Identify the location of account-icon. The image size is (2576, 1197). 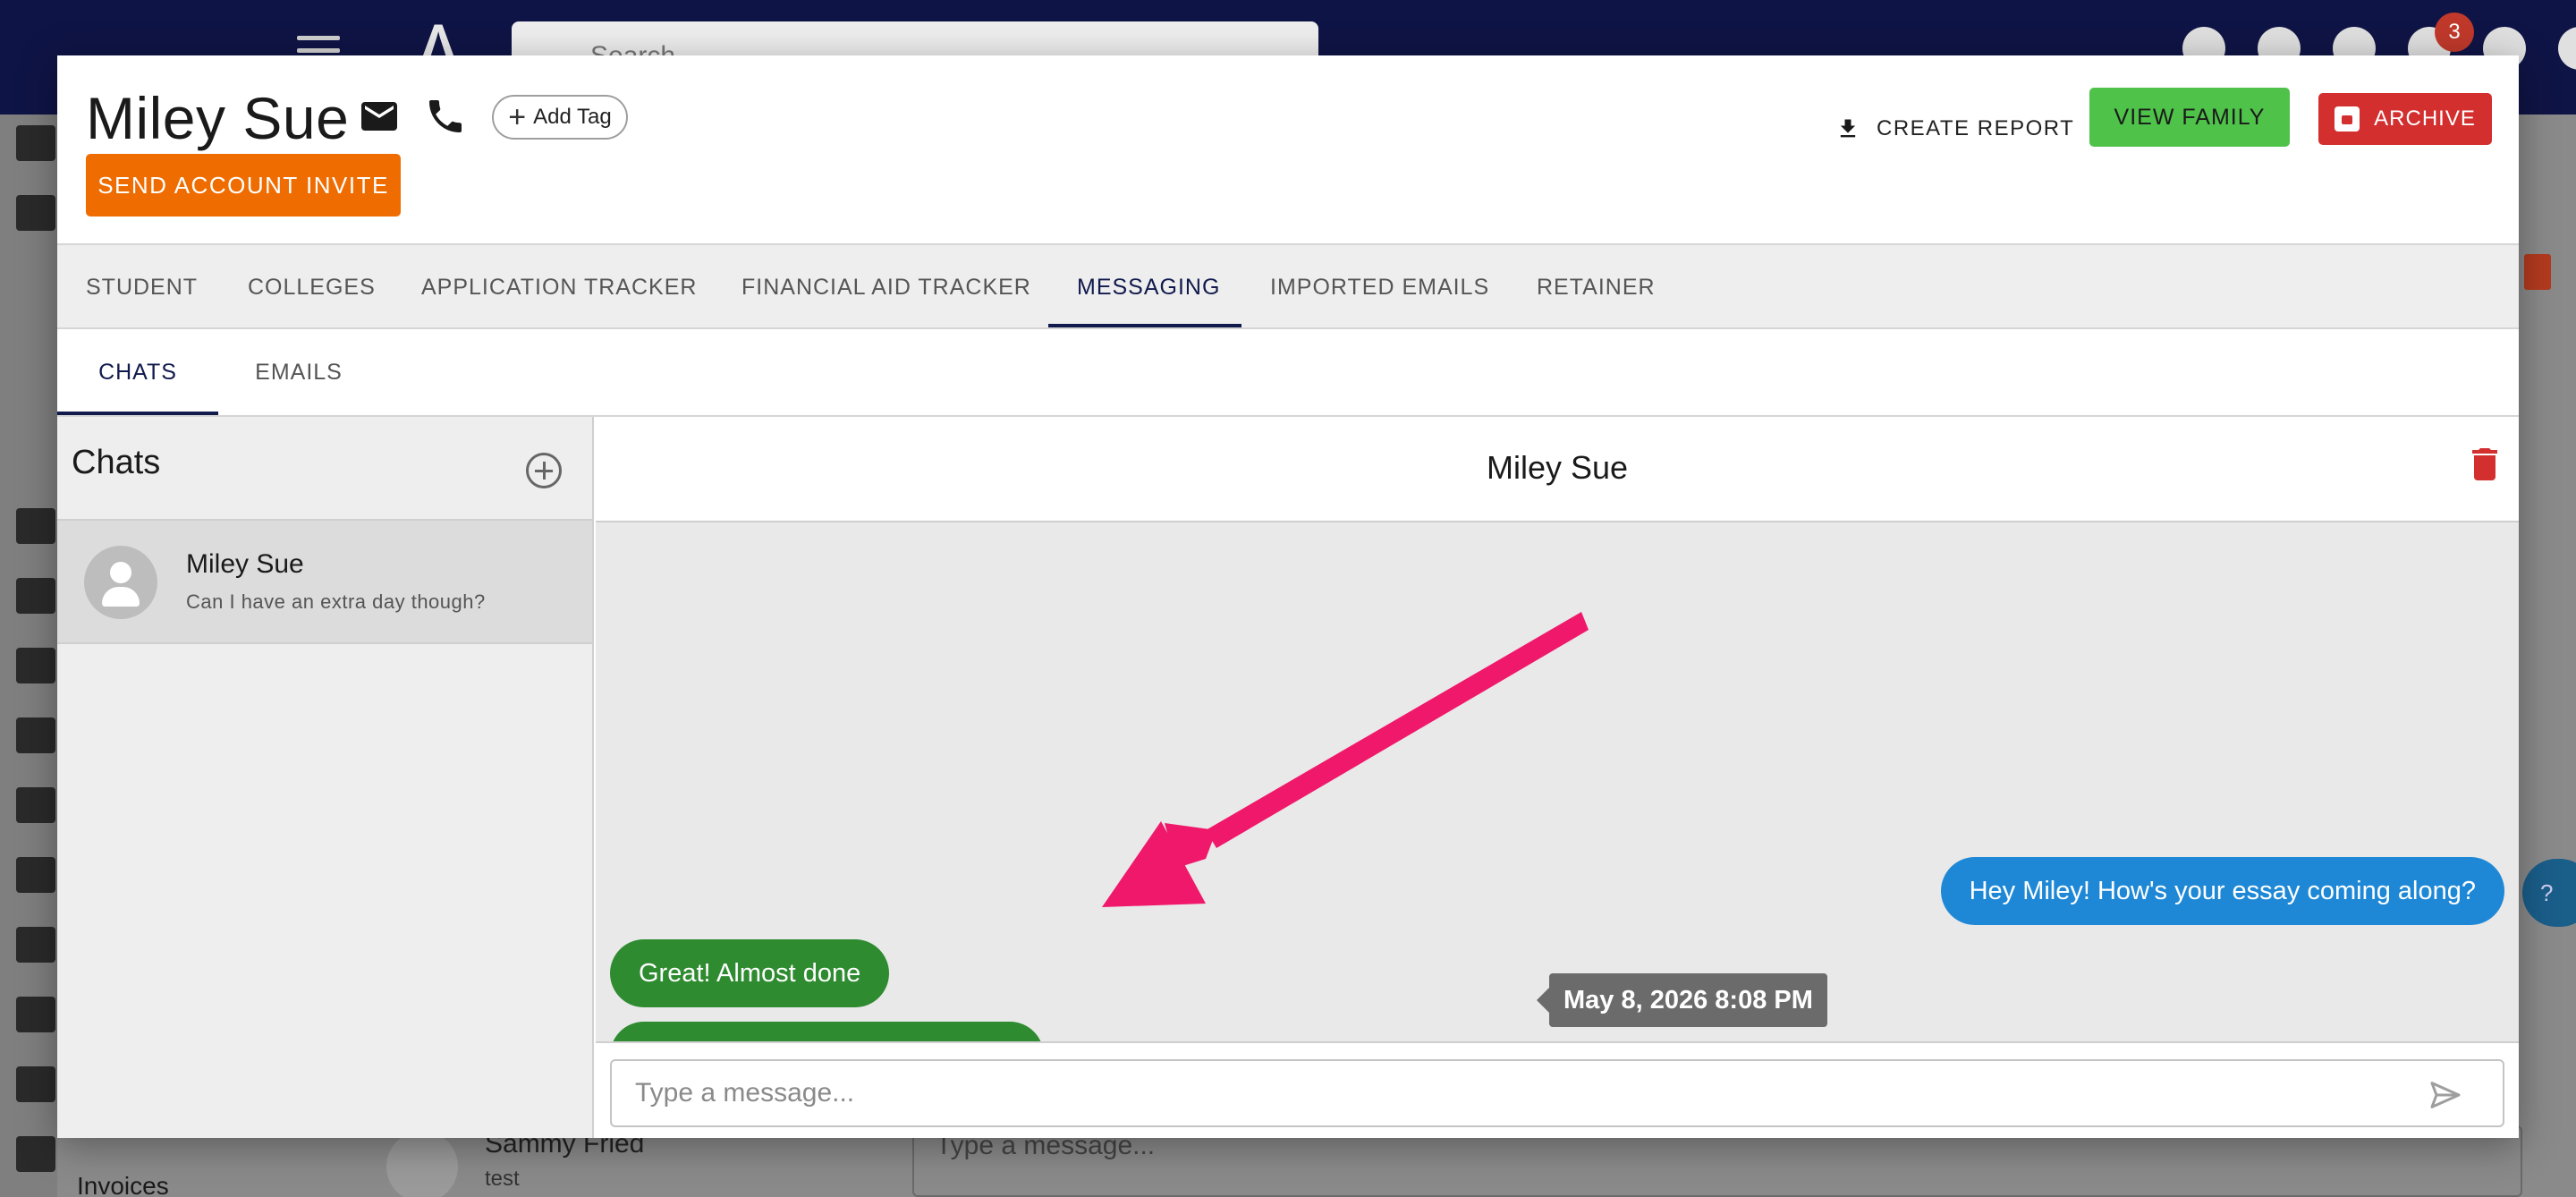
(2567, 49).